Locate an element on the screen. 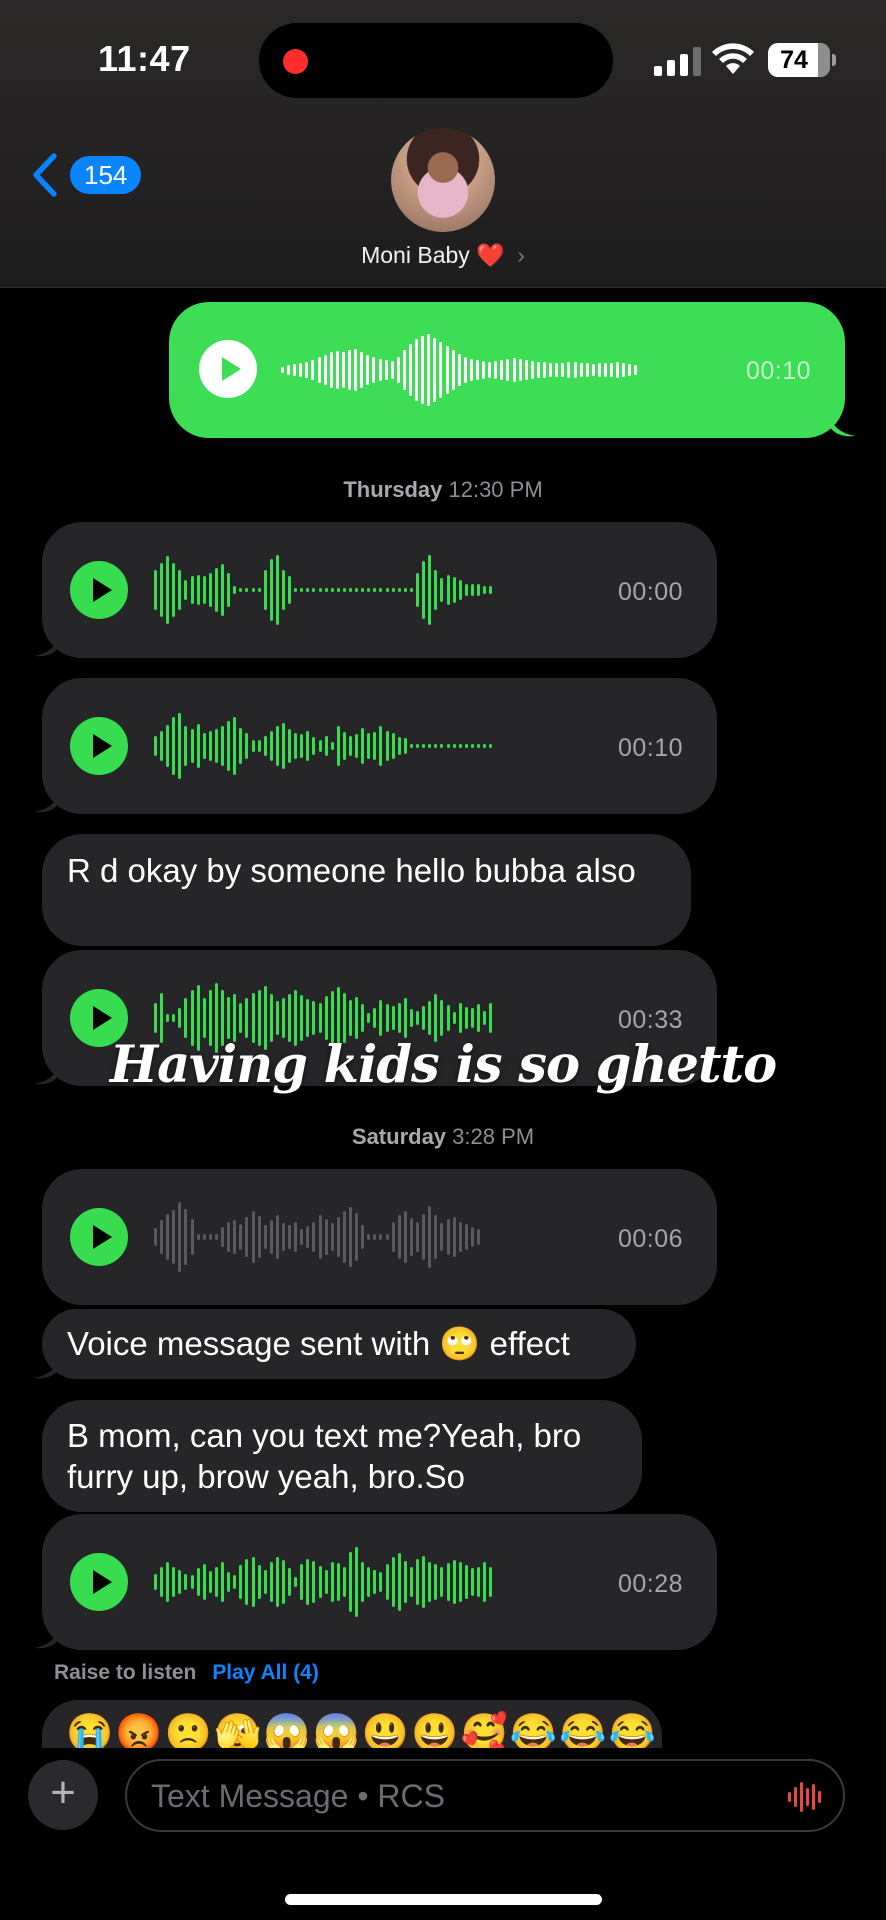  incoming-text-message: R d okay by someone hello bubba also is located at coordinates (366, 890).